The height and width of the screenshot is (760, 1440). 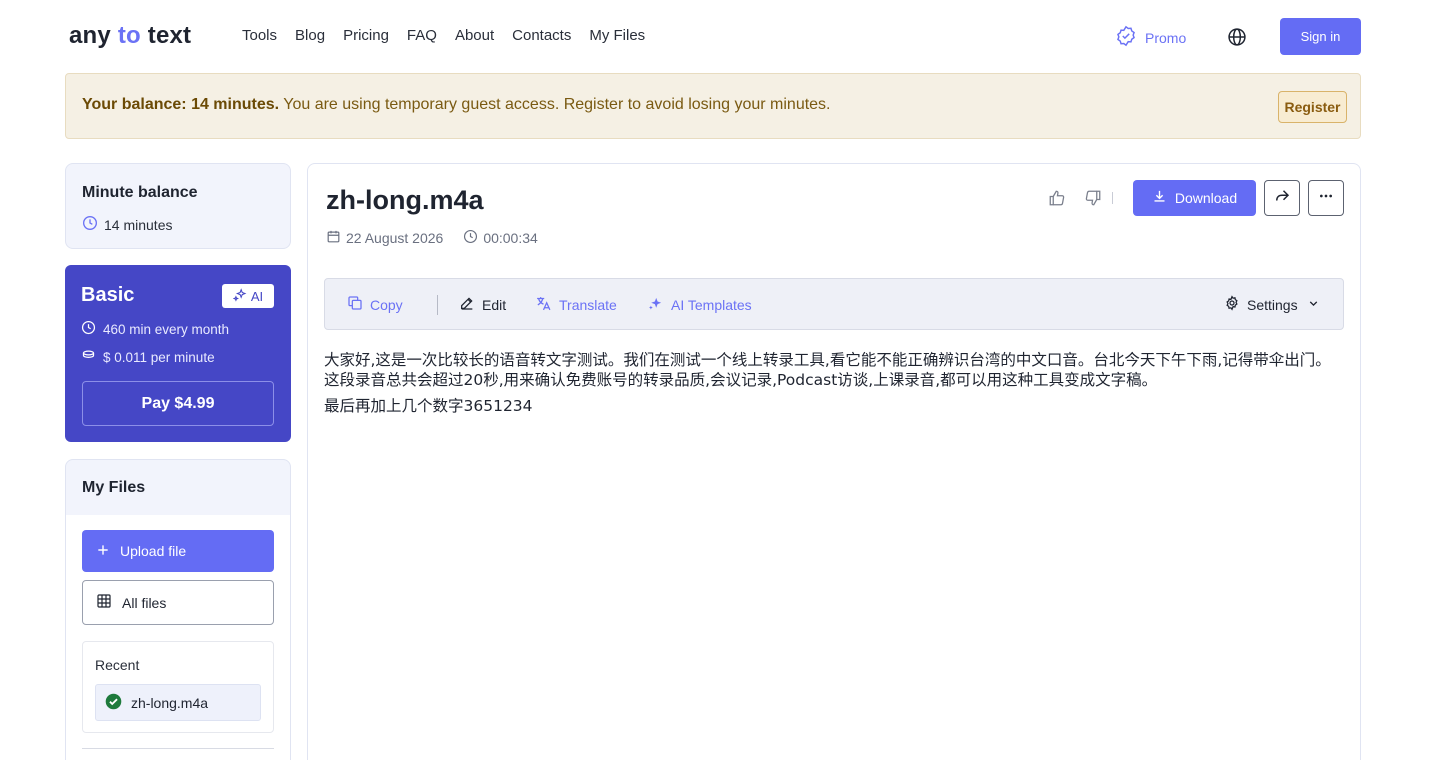 I want to click on thumbs-down-icon, so click(x=1093, y=198).